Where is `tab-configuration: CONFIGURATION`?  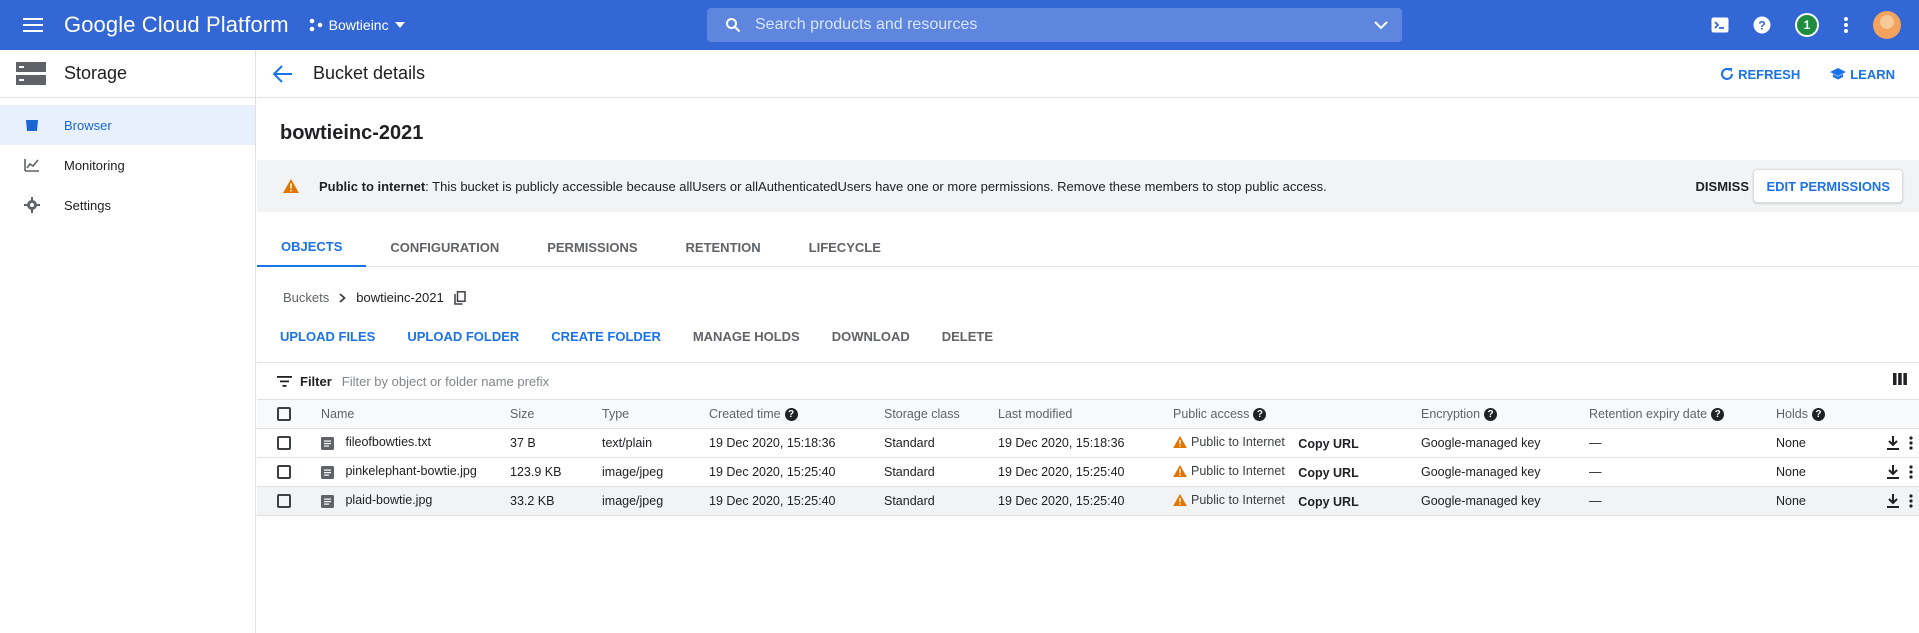 tab-configuration: CONFIGURATION is located at coordinates (444, 247).